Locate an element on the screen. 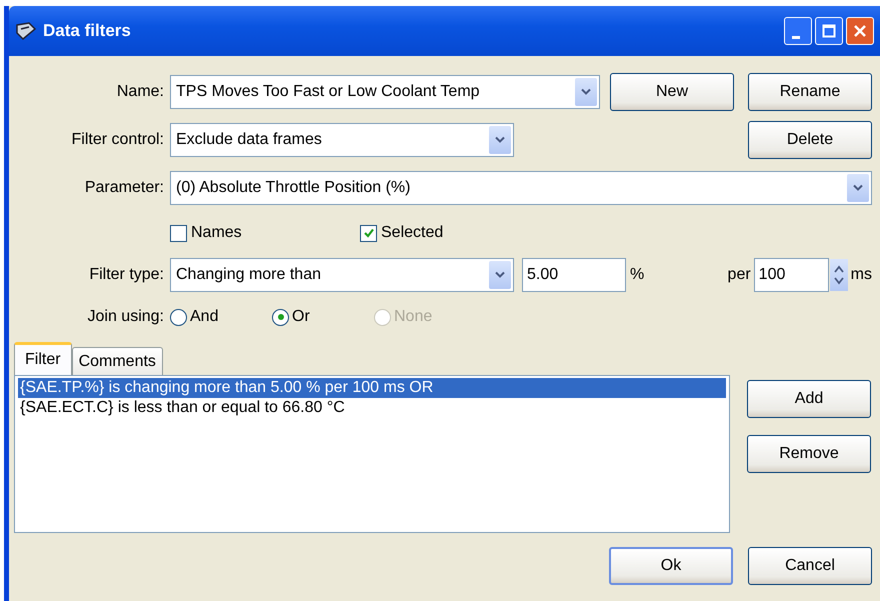 This screenshot has width=880, height=601. tab: Filter is located at coordinates (43, 358).